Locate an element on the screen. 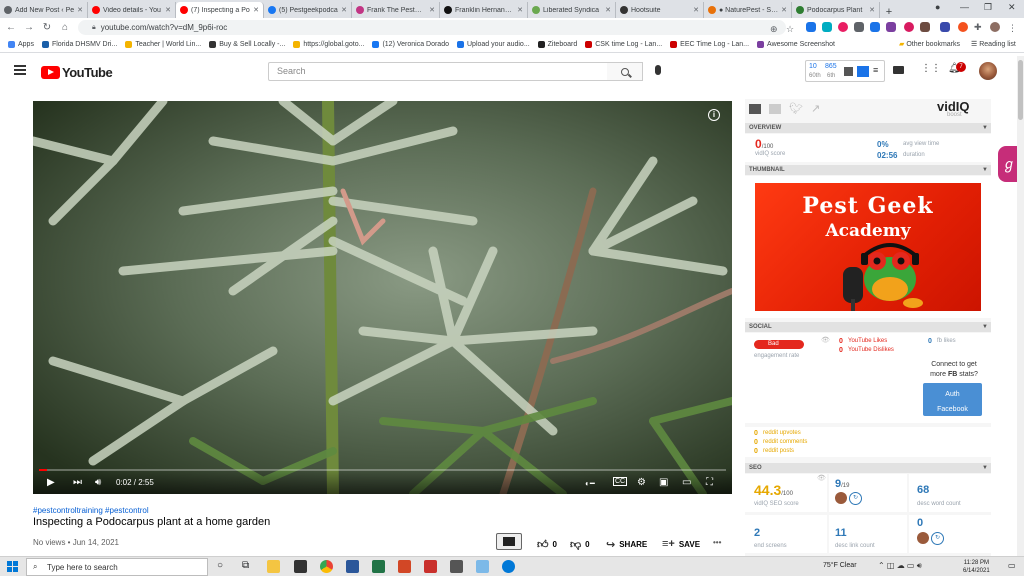  profile-avatar-icon is located at coordinates (995, 27).